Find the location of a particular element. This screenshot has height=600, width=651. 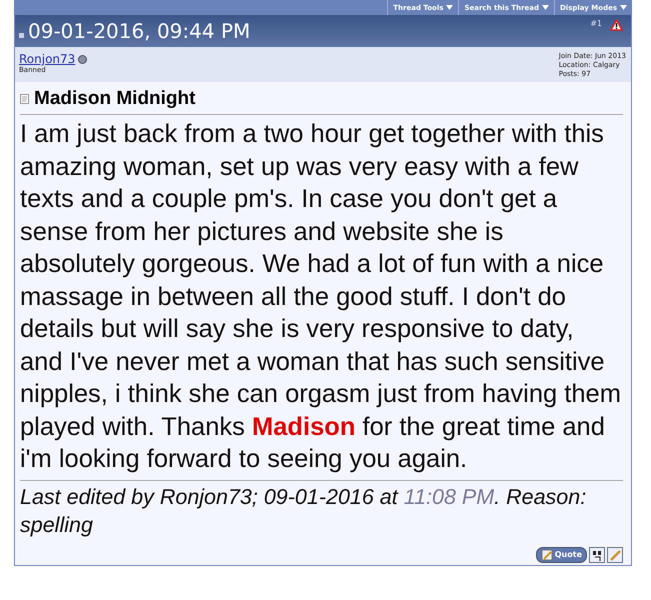

quote-button: Quote is located at coordinates (561, 554).